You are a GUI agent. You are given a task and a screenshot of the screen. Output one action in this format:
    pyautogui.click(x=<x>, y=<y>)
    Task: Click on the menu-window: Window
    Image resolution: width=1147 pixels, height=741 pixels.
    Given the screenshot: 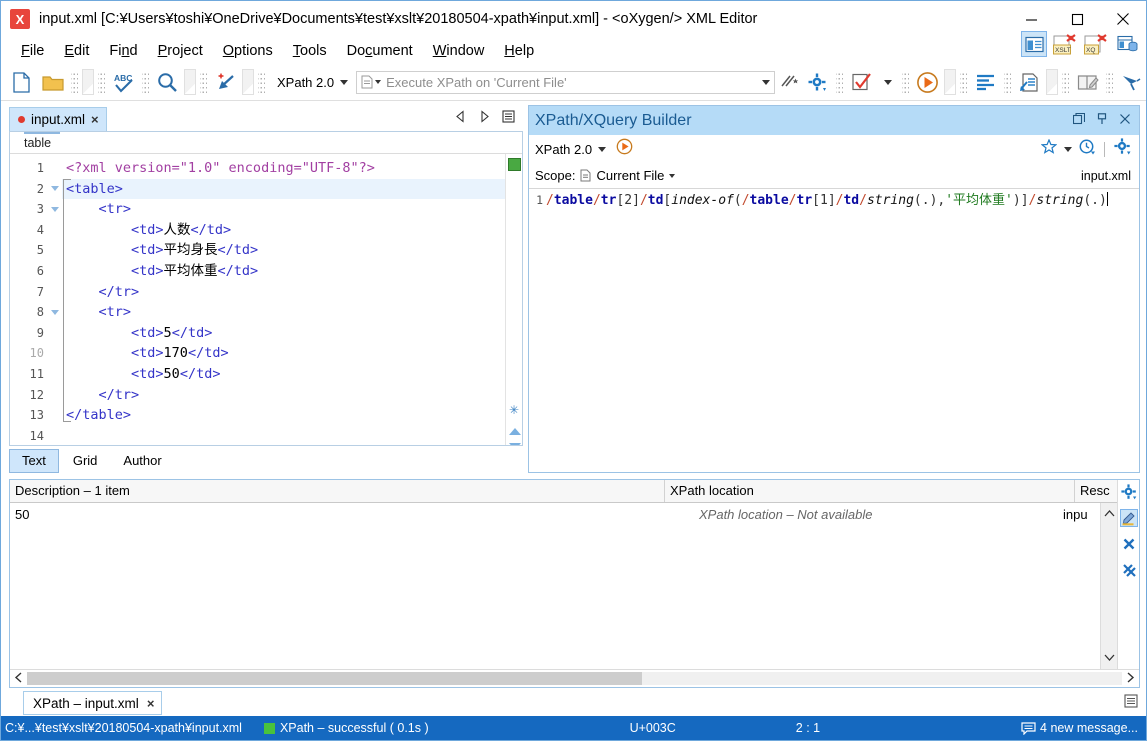 What is the action you would take?
    pyautogui.click(x=459, y=51)
    